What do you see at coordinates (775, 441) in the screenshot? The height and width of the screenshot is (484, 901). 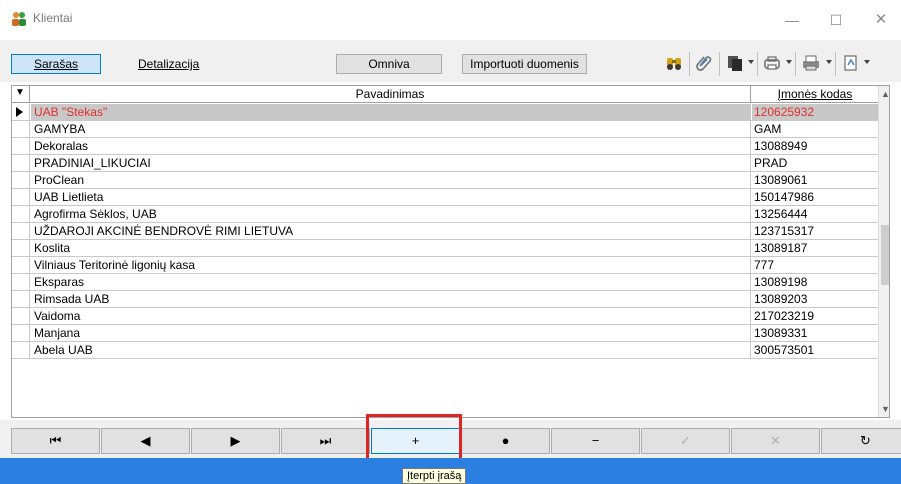 I see `cancel-edit-button: ✕` at bounding box center [775, 441].